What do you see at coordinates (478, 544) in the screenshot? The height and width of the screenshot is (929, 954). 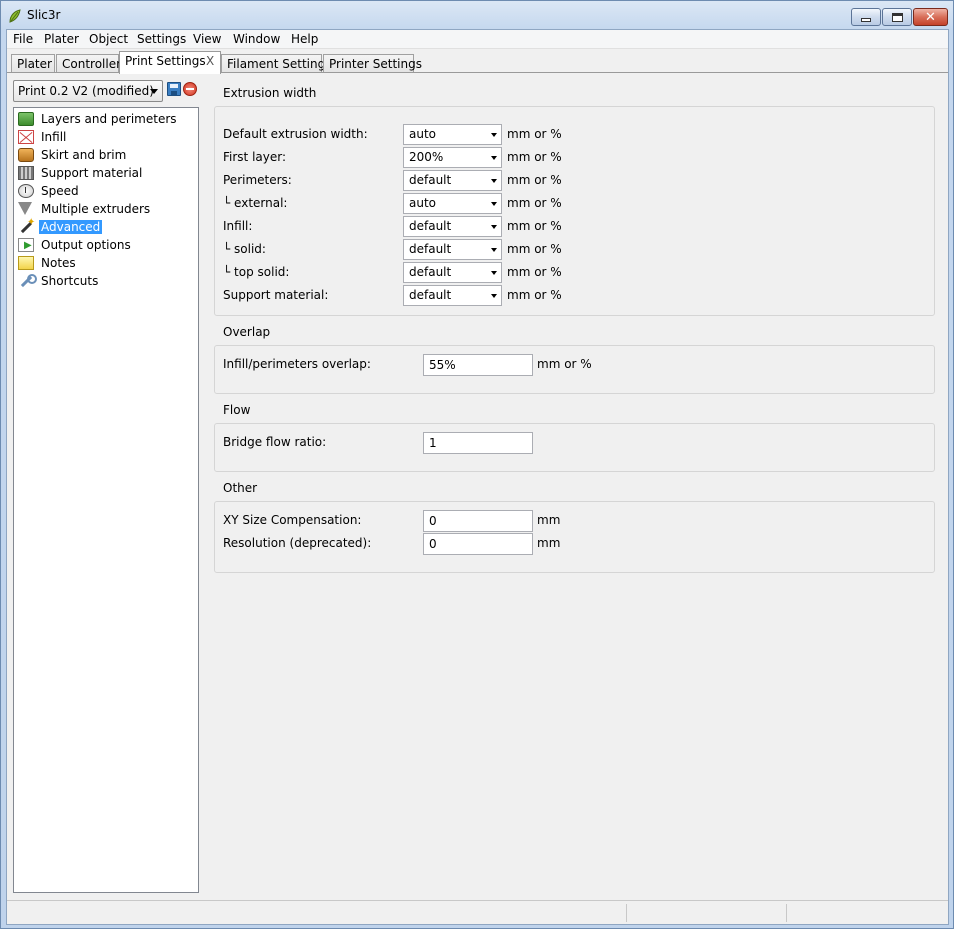 I see `resolution-input: 0` at bounding box center [478, 544].